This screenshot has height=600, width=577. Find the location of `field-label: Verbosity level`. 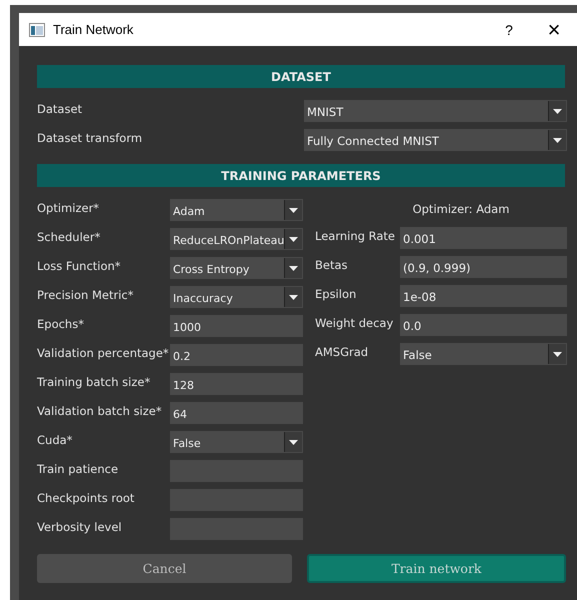

field-label: Verbosity level is located at coordinates (80, 527).